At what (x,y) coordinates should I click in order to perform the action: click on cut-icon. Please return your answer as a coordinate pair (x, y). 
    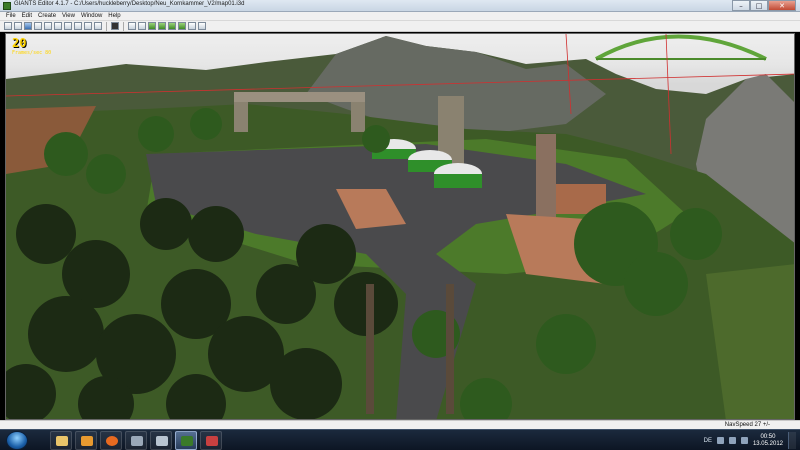
    Looking at the image, I should click on (38, 26).